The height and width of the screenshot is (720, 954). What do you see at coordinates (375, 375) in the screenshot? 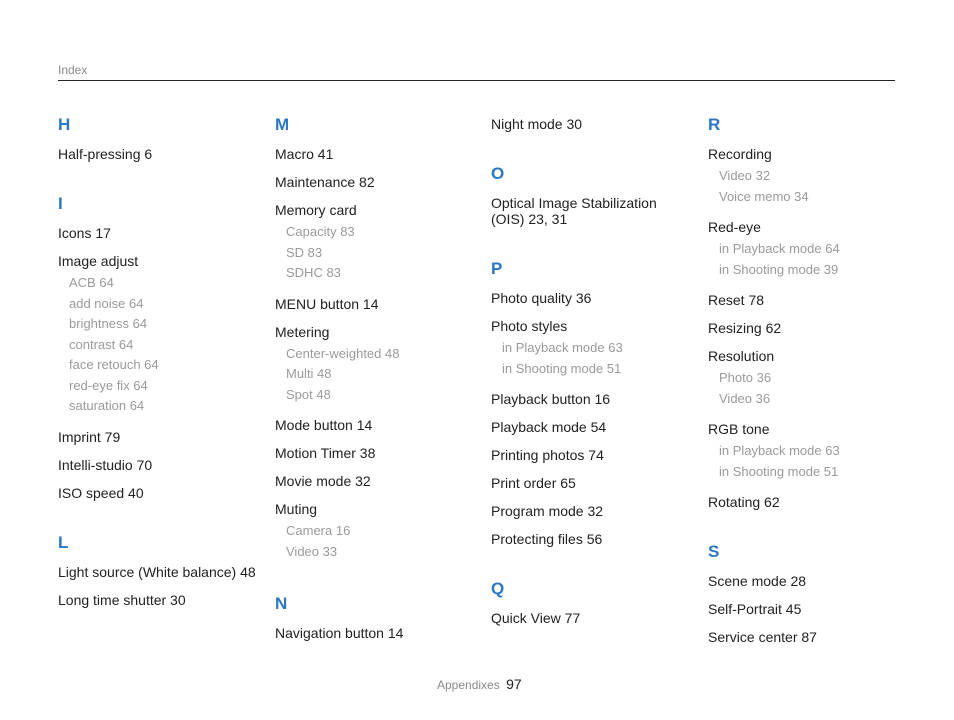
I see `index-subentry-list: Center-weighted 48 Multi 48 Spot 48` at bounding box center [375, 375].